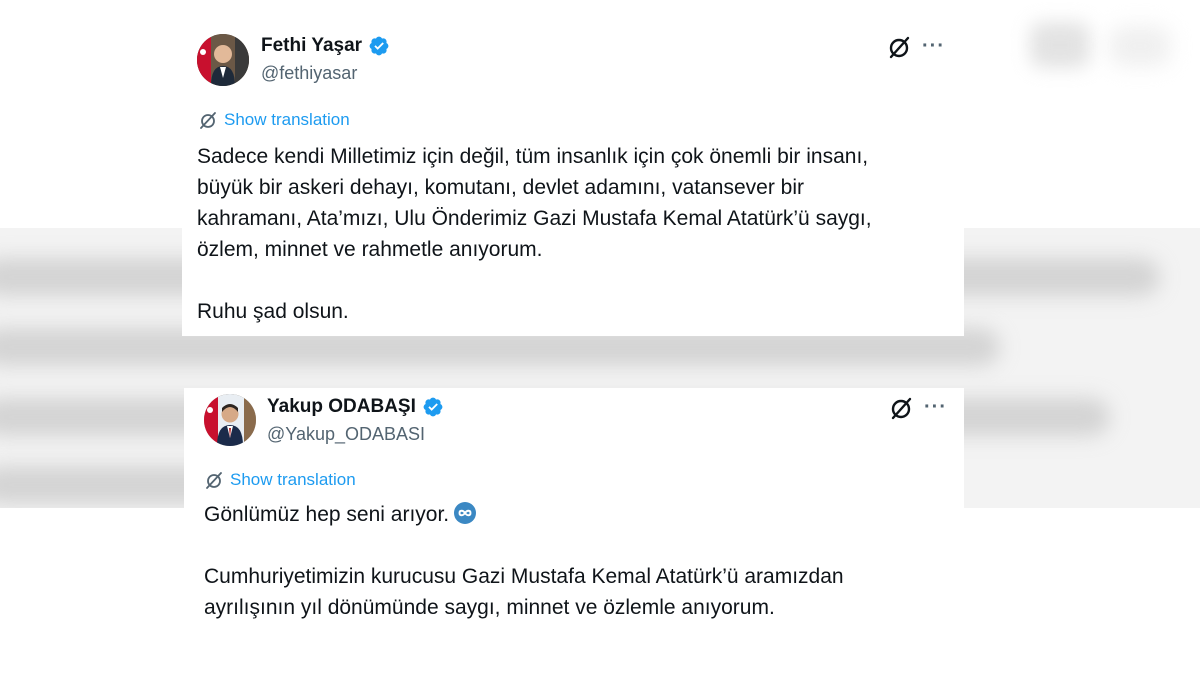  What do you see at coordinates (524, 514) in the screenshot?
I see `tweet-line: Gönlümüz hep seni arıyor.` at bounding box center [524, 514].